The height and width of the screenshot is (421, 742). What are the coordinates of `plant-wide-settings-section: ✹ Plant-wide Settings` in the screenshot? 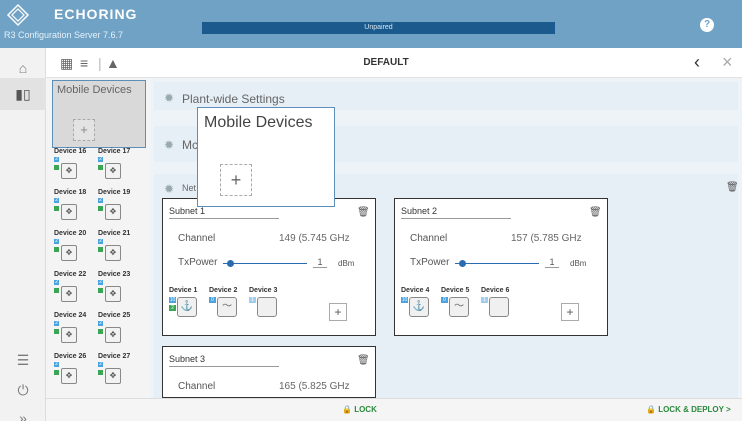 It's located at (446, 96).